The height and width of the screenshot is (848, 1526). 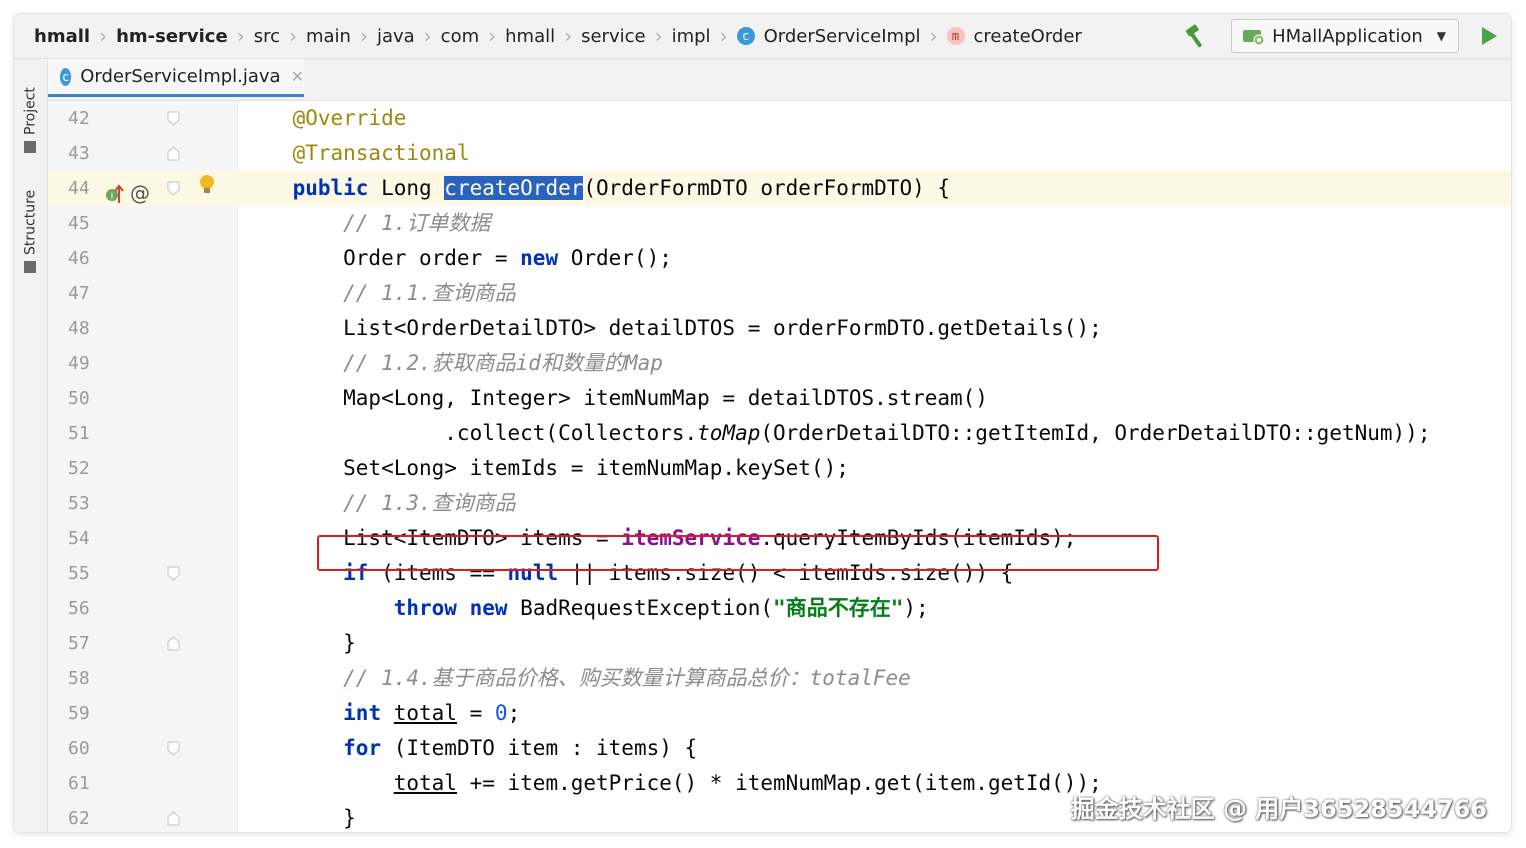 I want to click on code-line: 59 int total = 0;, so click(x=779, y=713).